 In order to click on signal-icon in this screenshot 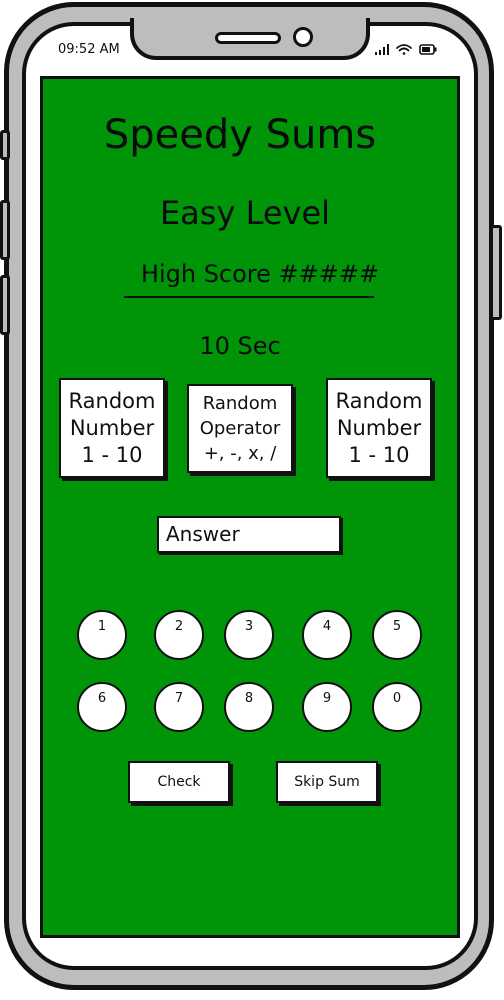, I will do `click(382, 49)`.